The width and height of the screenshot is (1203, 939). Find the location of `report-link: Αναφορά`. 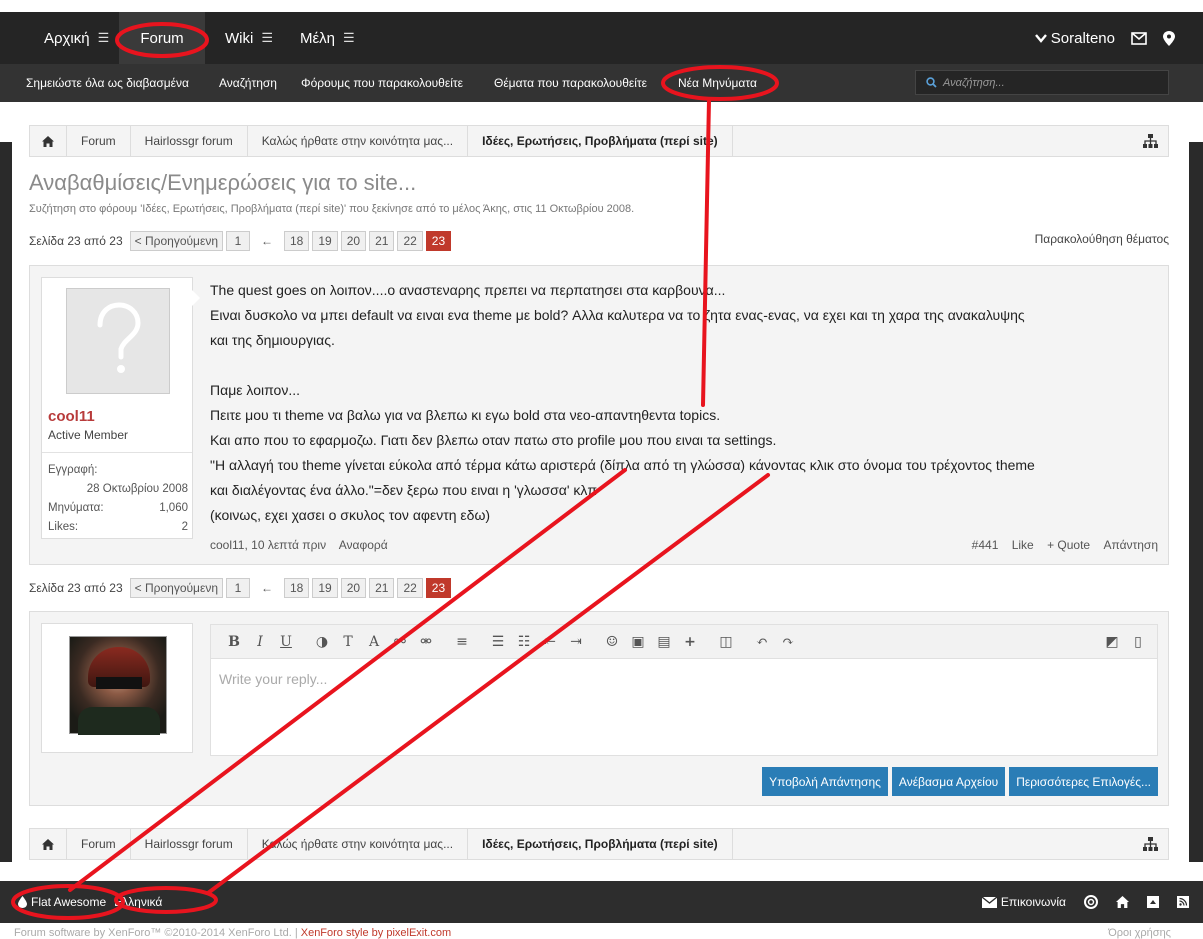

report-link: Αναφορά is located at coordinates (363, 545).